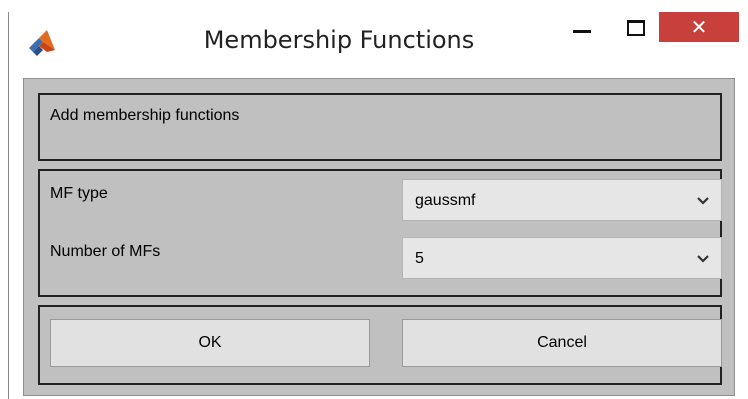  What do you see at coordinates (562, 200) in the screenshot?
I see `mf-type-select: gaussmf` at bounding box center [562, 200].